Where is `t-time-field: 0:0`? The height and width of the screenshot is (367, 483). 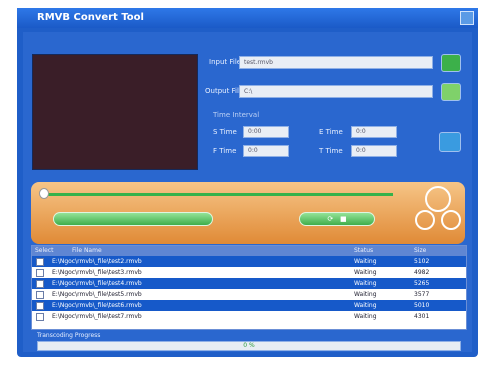
t-time-field: 0:0 is located at coordinates (374, 151).